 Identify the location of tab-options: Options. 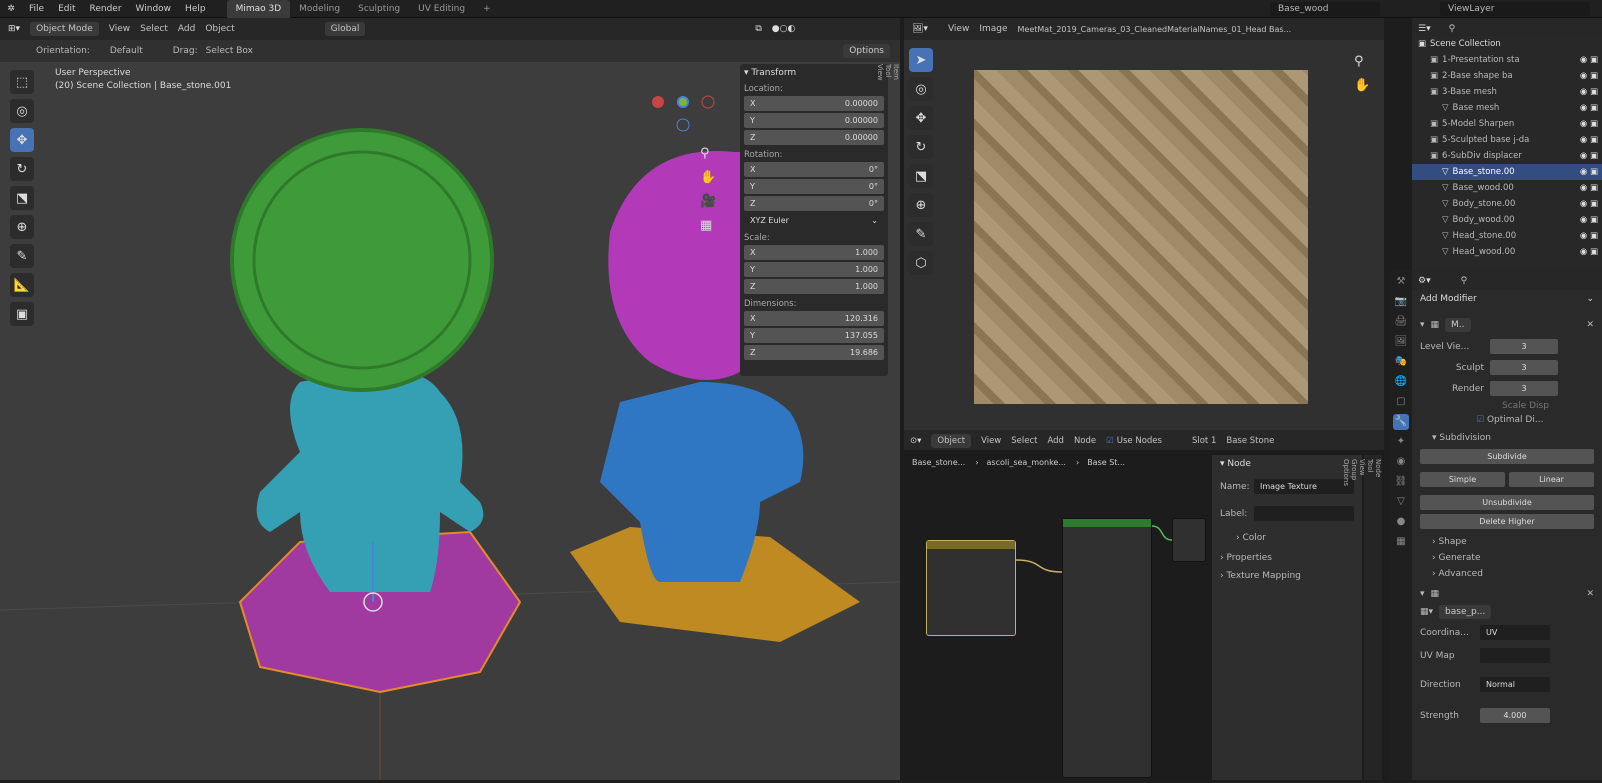
(1346, 619).